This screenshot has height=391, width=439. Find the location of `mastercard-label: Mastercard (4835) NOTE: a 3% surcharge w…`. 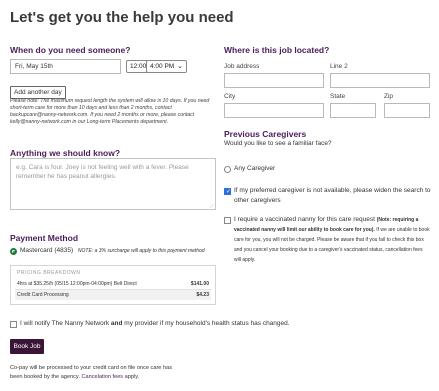

mastercard-label: Mastercard (4835) NOTE: a 3% surcharge w… is located at coordinates (112, 251).